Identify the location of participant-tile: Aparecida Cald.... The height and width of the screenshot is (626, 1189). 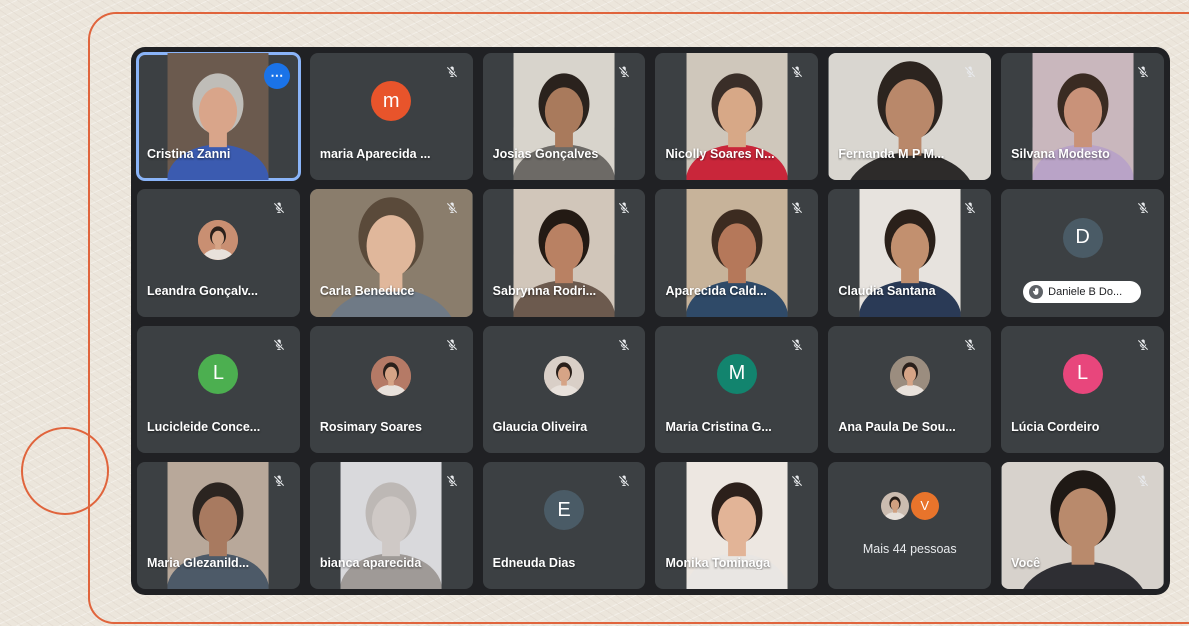
(737, 253).